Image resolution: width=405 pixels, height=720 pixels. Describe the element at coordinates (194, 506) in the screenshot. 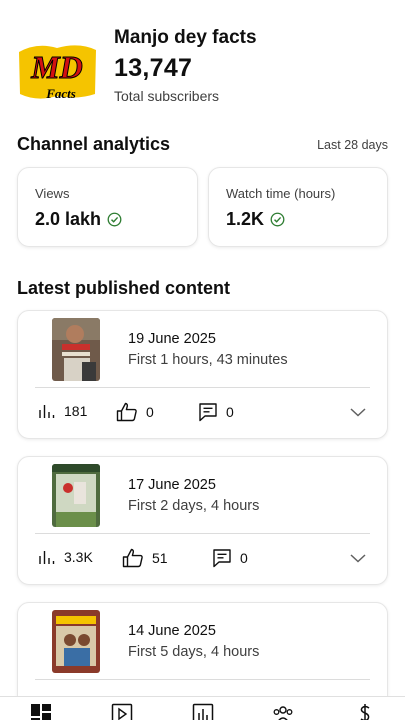

I see `content-period: First 2 days, 4 hours` at that location.